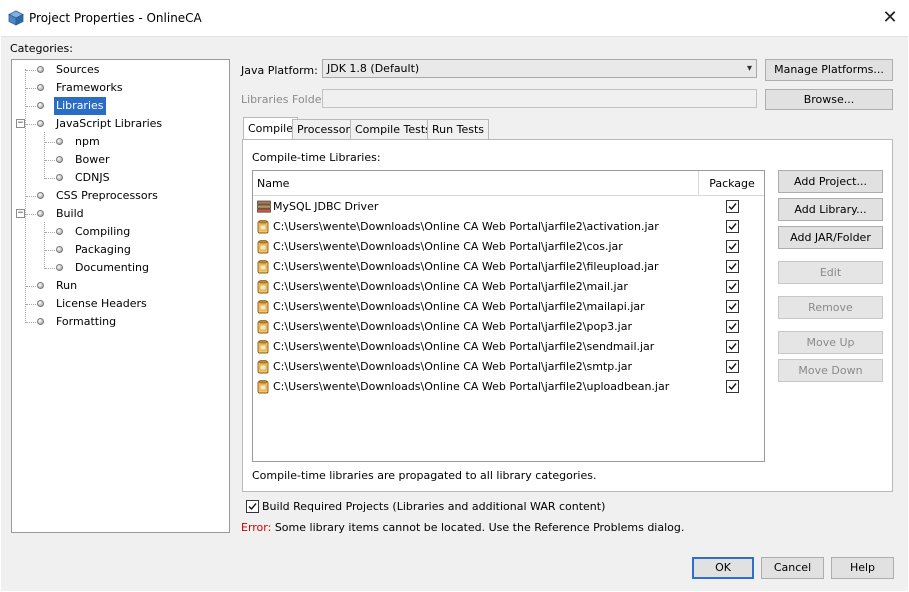 The height and width of the screenshot is (592, 909). I want to click on tab-compile-tests: Compile Tests, so click(393, 129).